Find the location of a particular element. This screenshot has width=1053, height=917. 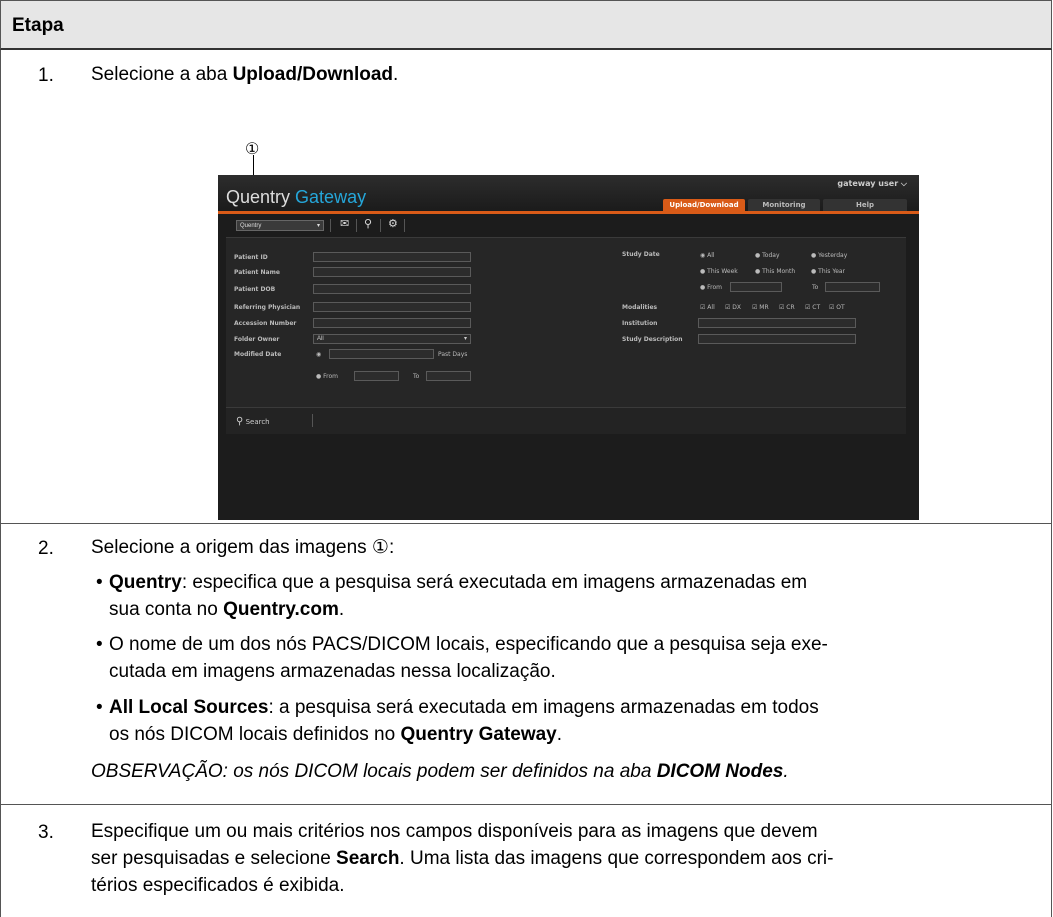

radio-from: ● From is located at coordinates (327, 376).